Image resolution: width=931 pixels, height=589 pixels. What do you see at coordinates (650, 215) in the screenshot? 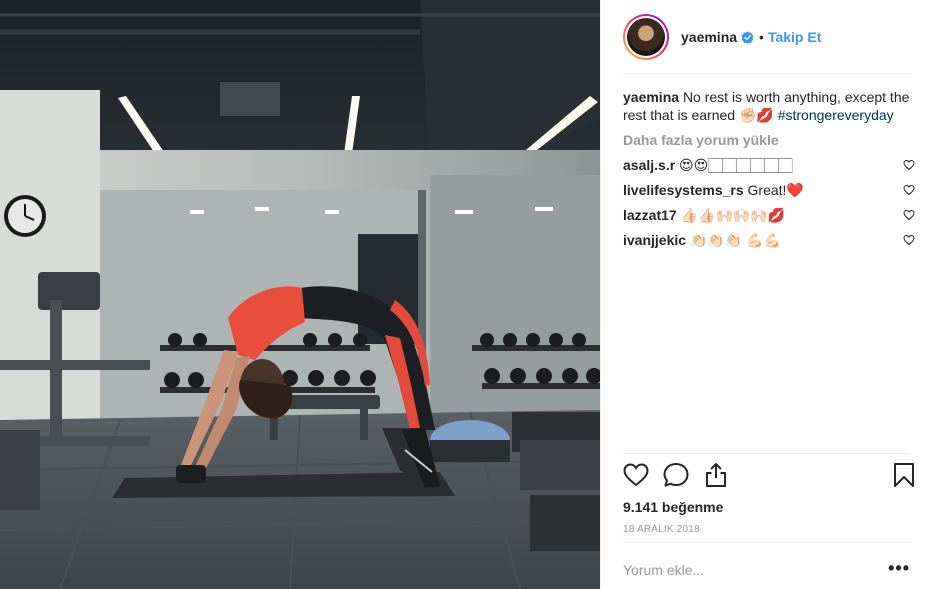
I see `comment-username: lazzat17` at bounding box center [650, 215].